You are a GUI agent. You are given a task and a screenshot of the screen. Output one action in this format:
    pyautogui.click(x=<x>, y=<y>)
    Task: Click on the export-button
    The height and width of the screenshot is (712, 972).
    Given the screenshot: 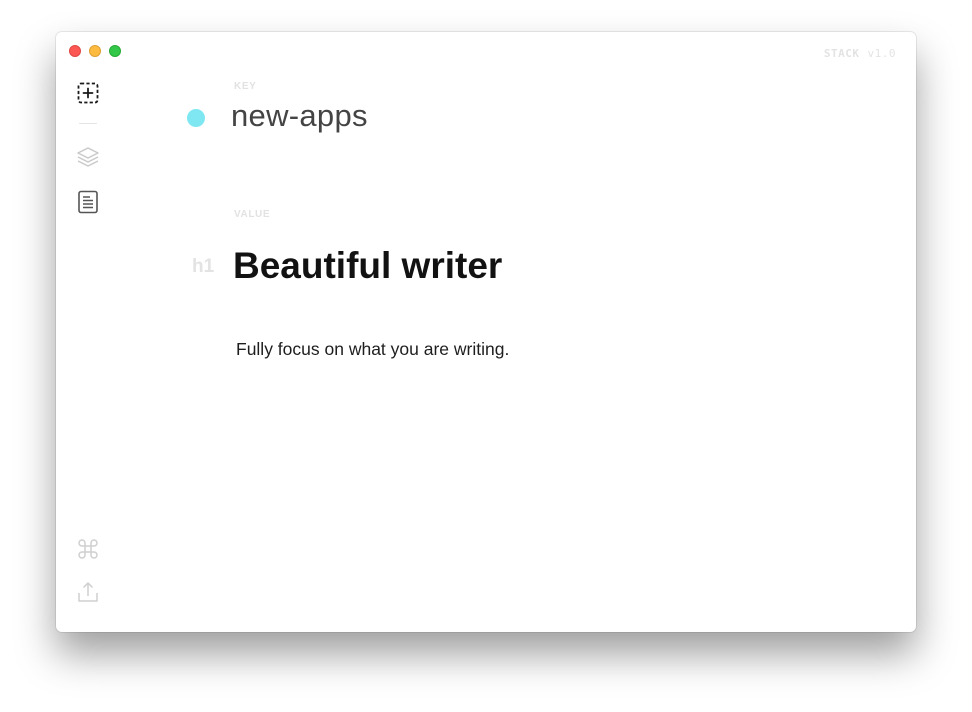 What is the action you would take?
    pyautogui.click(x=88, y=592)
    